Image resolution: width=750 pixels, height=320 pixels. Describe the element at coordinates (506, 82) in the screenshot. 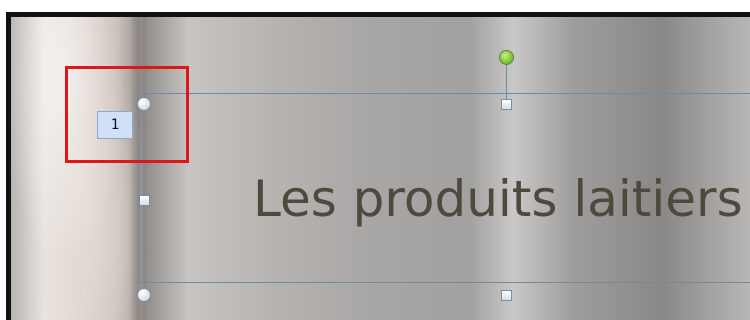

I see `rotation-connector` at that location.